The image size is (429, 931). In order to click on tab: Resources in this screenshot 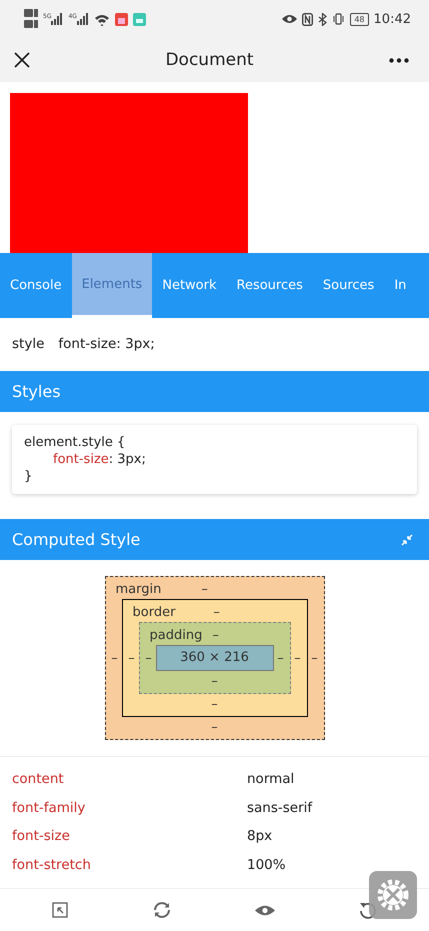, I will do `click(269, 285)`.